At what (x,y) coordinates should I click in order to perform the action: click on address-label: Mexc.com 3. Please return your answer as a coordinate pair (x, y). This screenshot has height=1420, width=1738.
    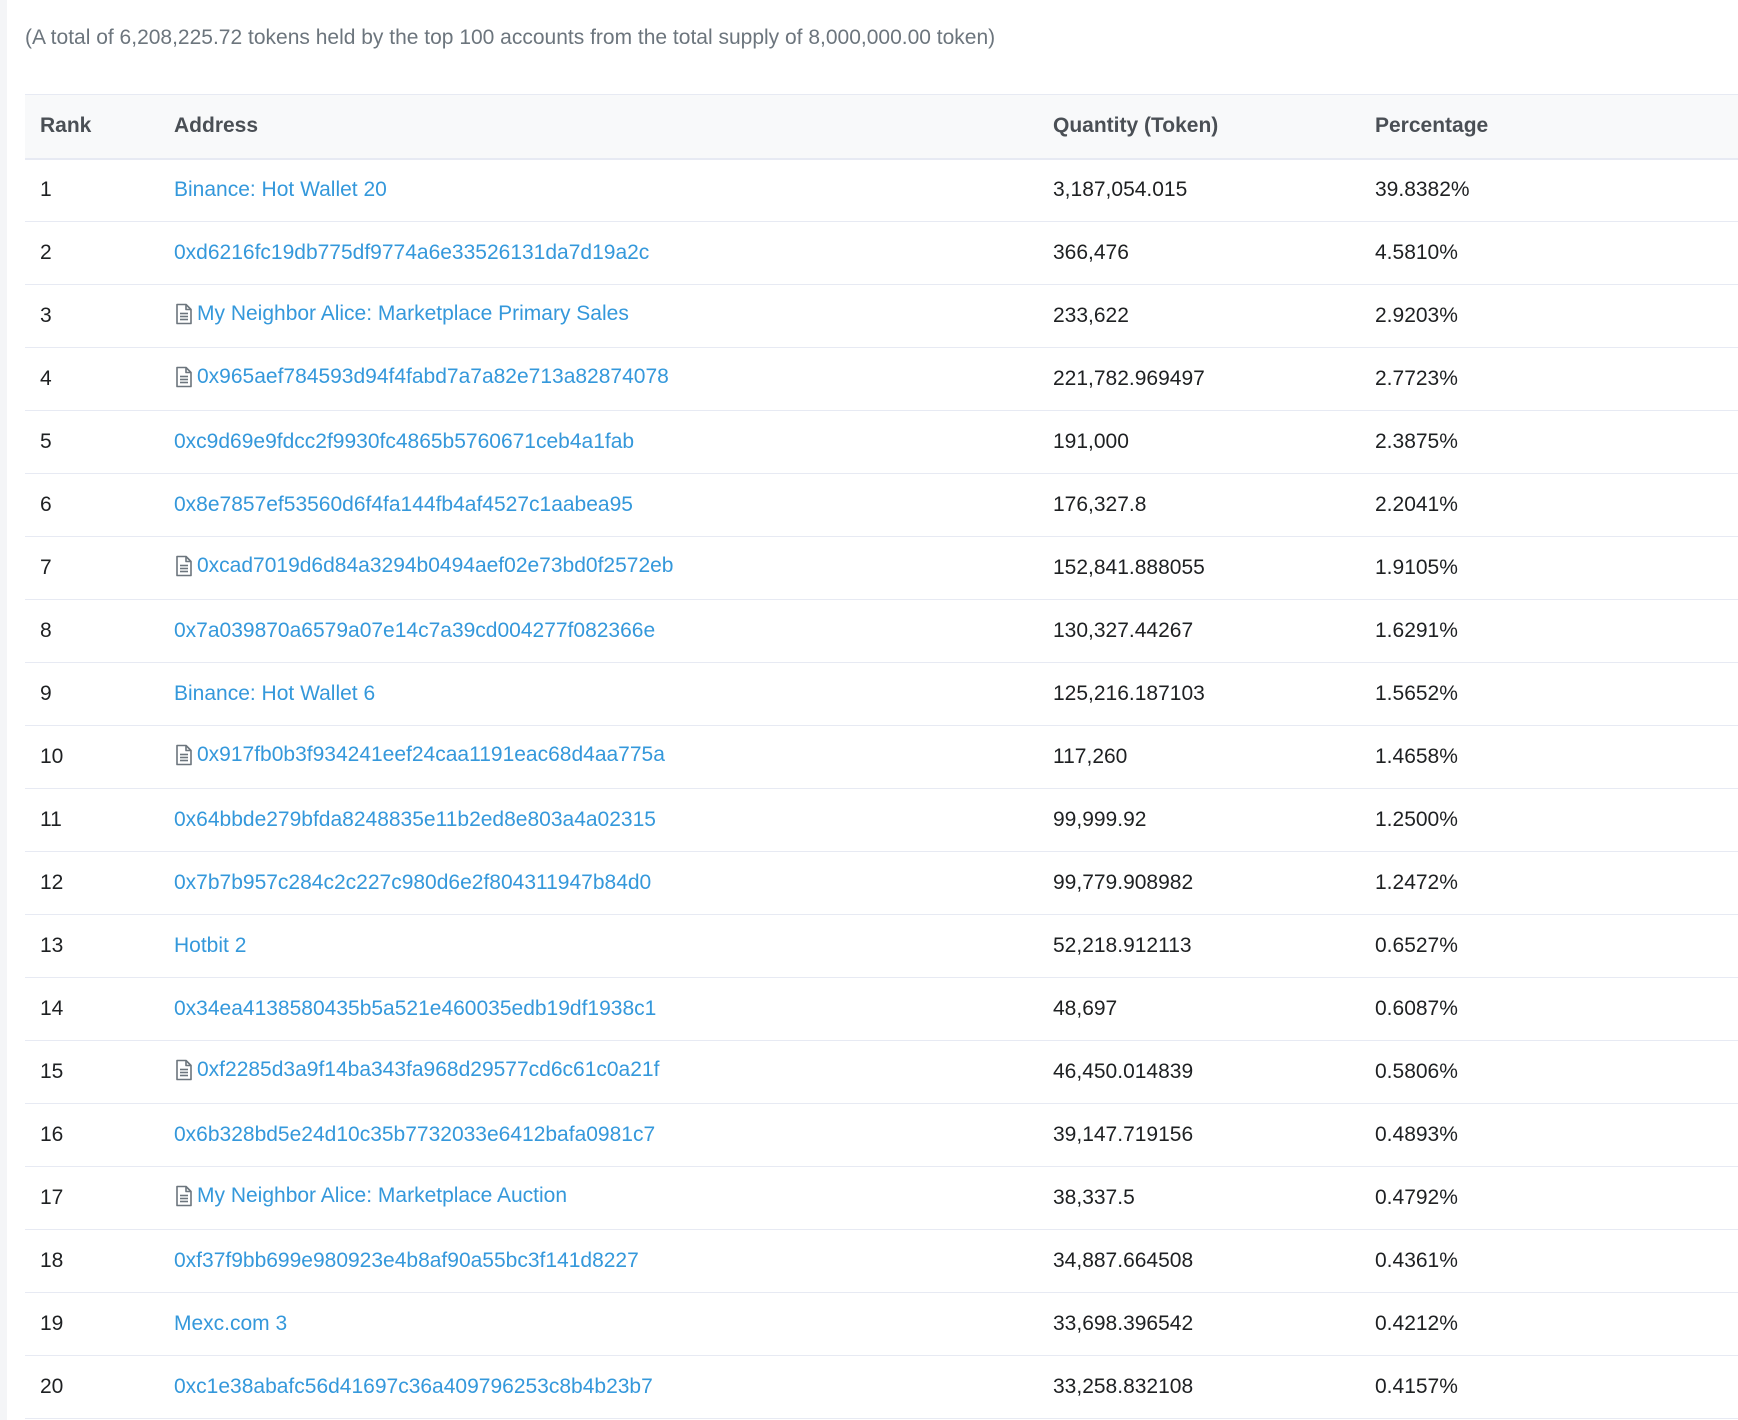
    Looking at the image, I should click on (231, 1323).